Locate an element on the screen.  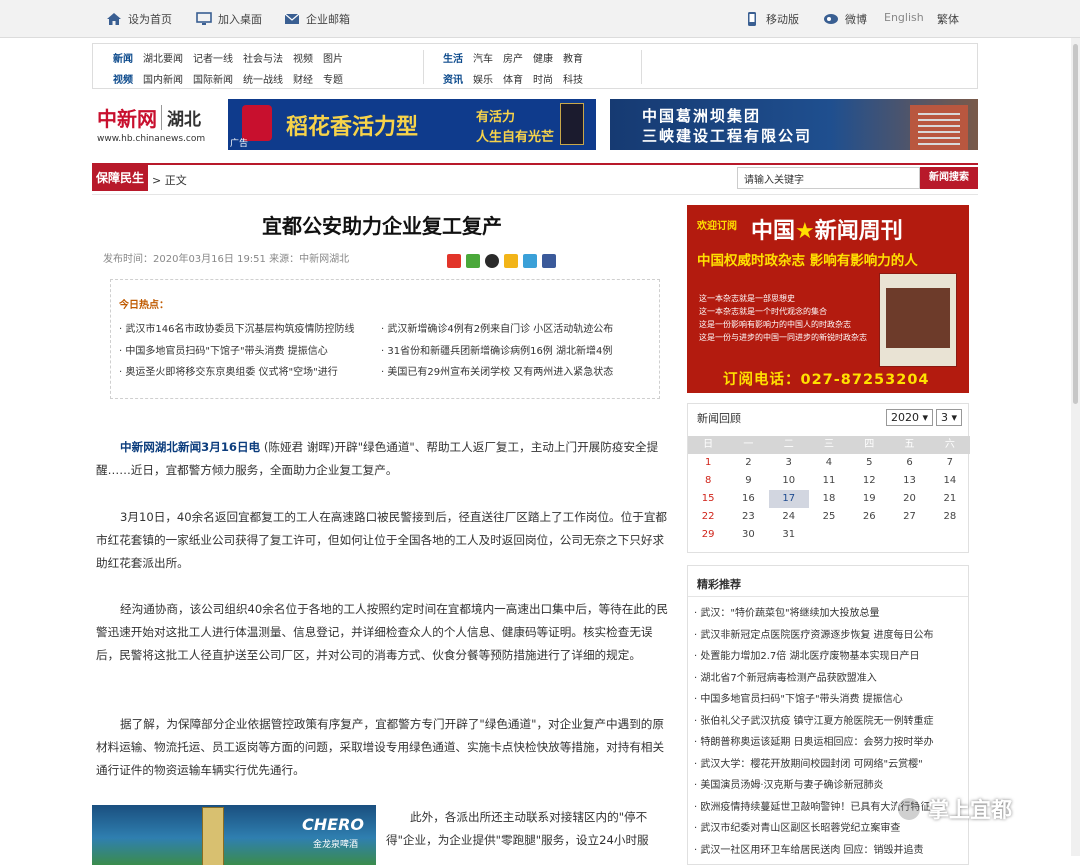
nav-row-2-left: 视频 国内新闻 国际新闻 统一战线 财经 专题 is located at coordinates (228, 78).